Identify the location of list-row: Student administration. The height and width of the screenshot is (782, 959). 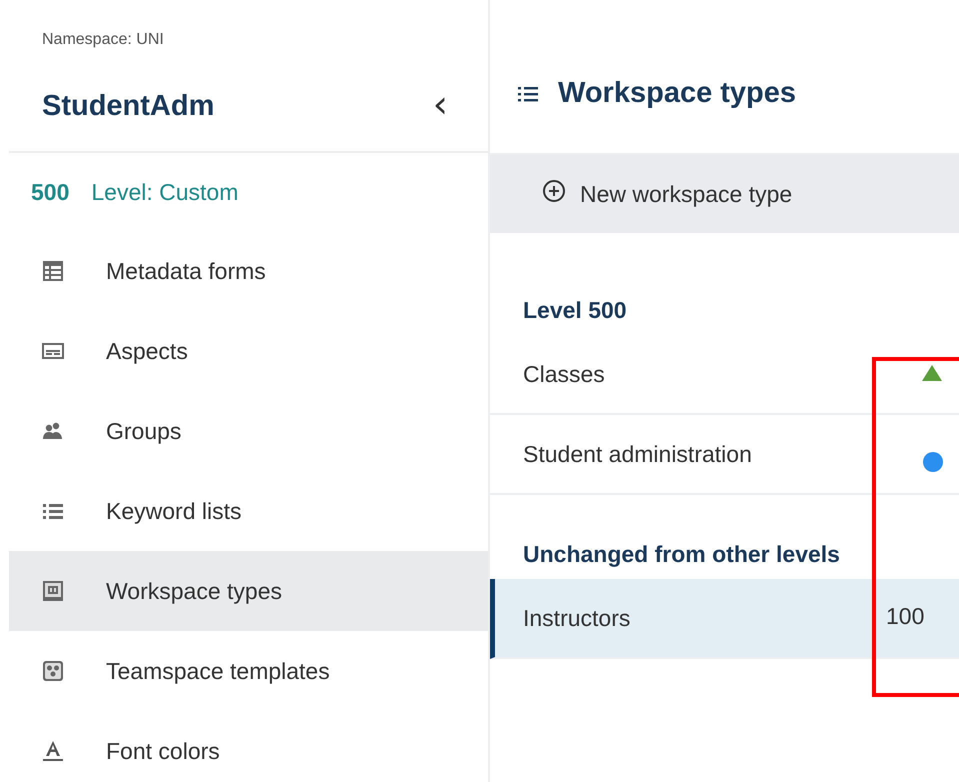
(724, 455).